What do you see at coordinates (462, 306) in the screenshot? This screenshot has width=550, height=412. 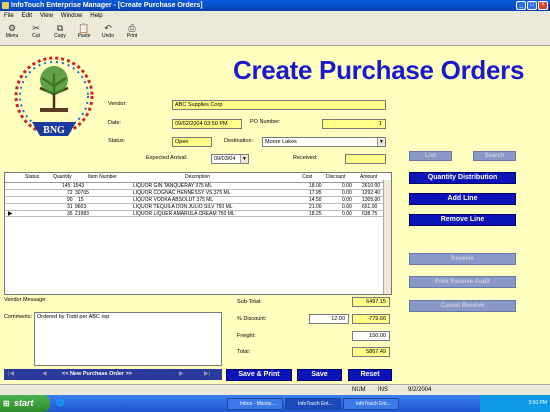 I see `cancel-receive-button: Cancel Receive` at bounding box center [462, 306].